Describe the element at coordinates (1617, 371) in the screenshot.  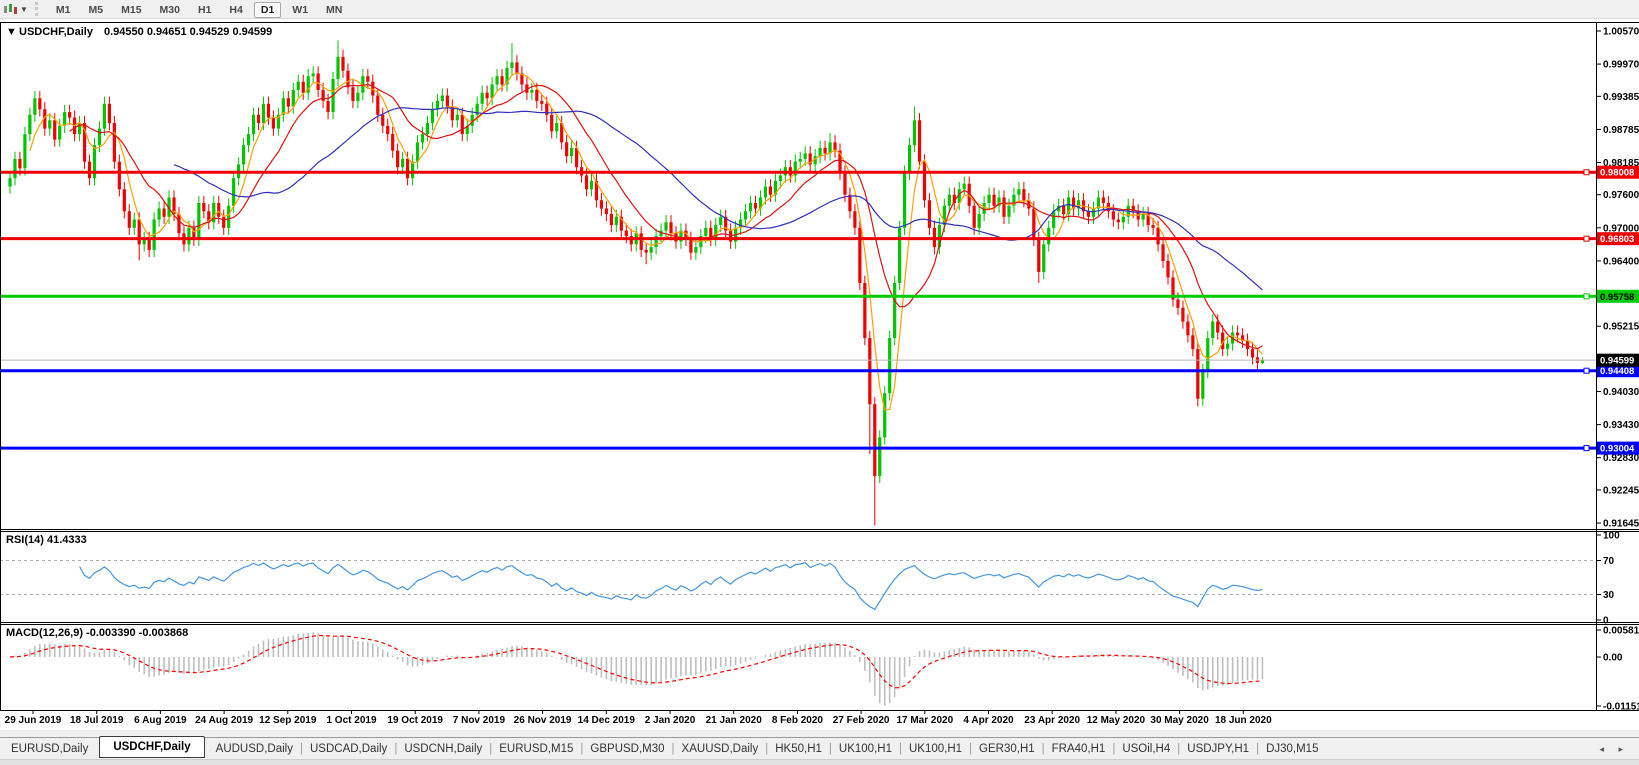
I see `level-price-label: 0.94408` at that location.